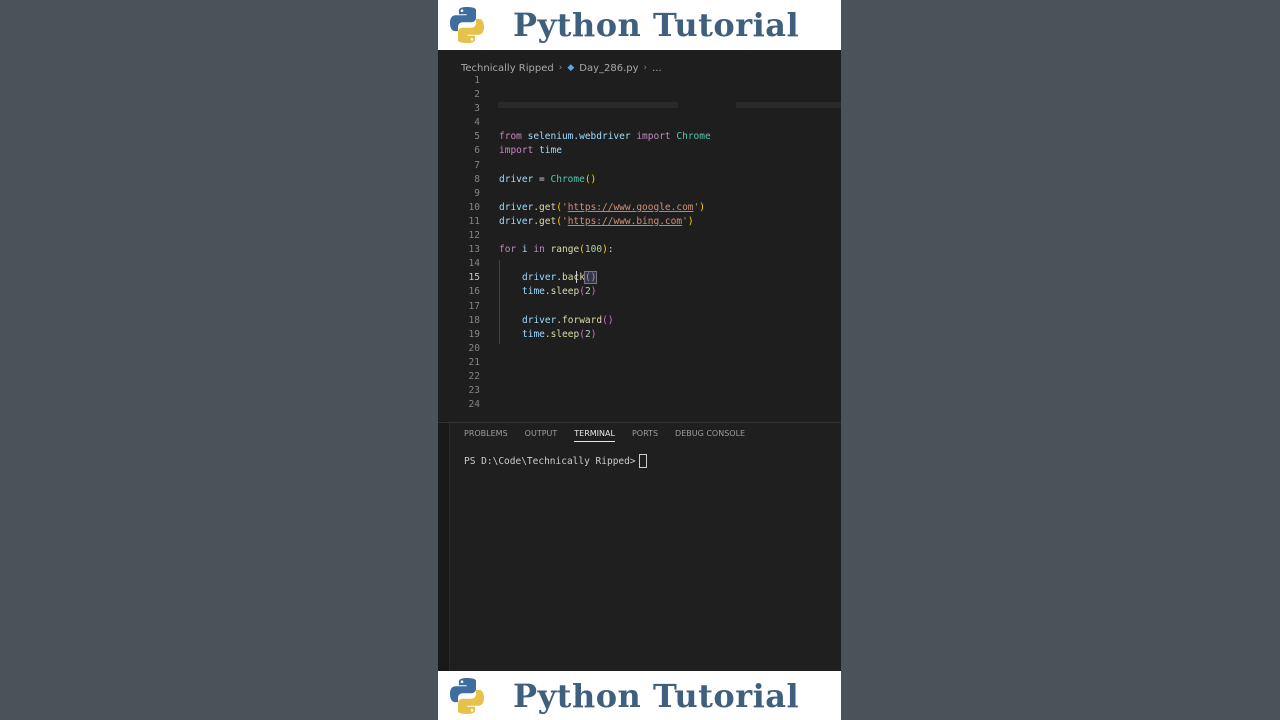 The height and width of the screenshot is (720, 1280). What do you see at coordinates (645, 68) in the screenshot?
I see `chevron-right-icon: ›` at bounding box center [645, 68].